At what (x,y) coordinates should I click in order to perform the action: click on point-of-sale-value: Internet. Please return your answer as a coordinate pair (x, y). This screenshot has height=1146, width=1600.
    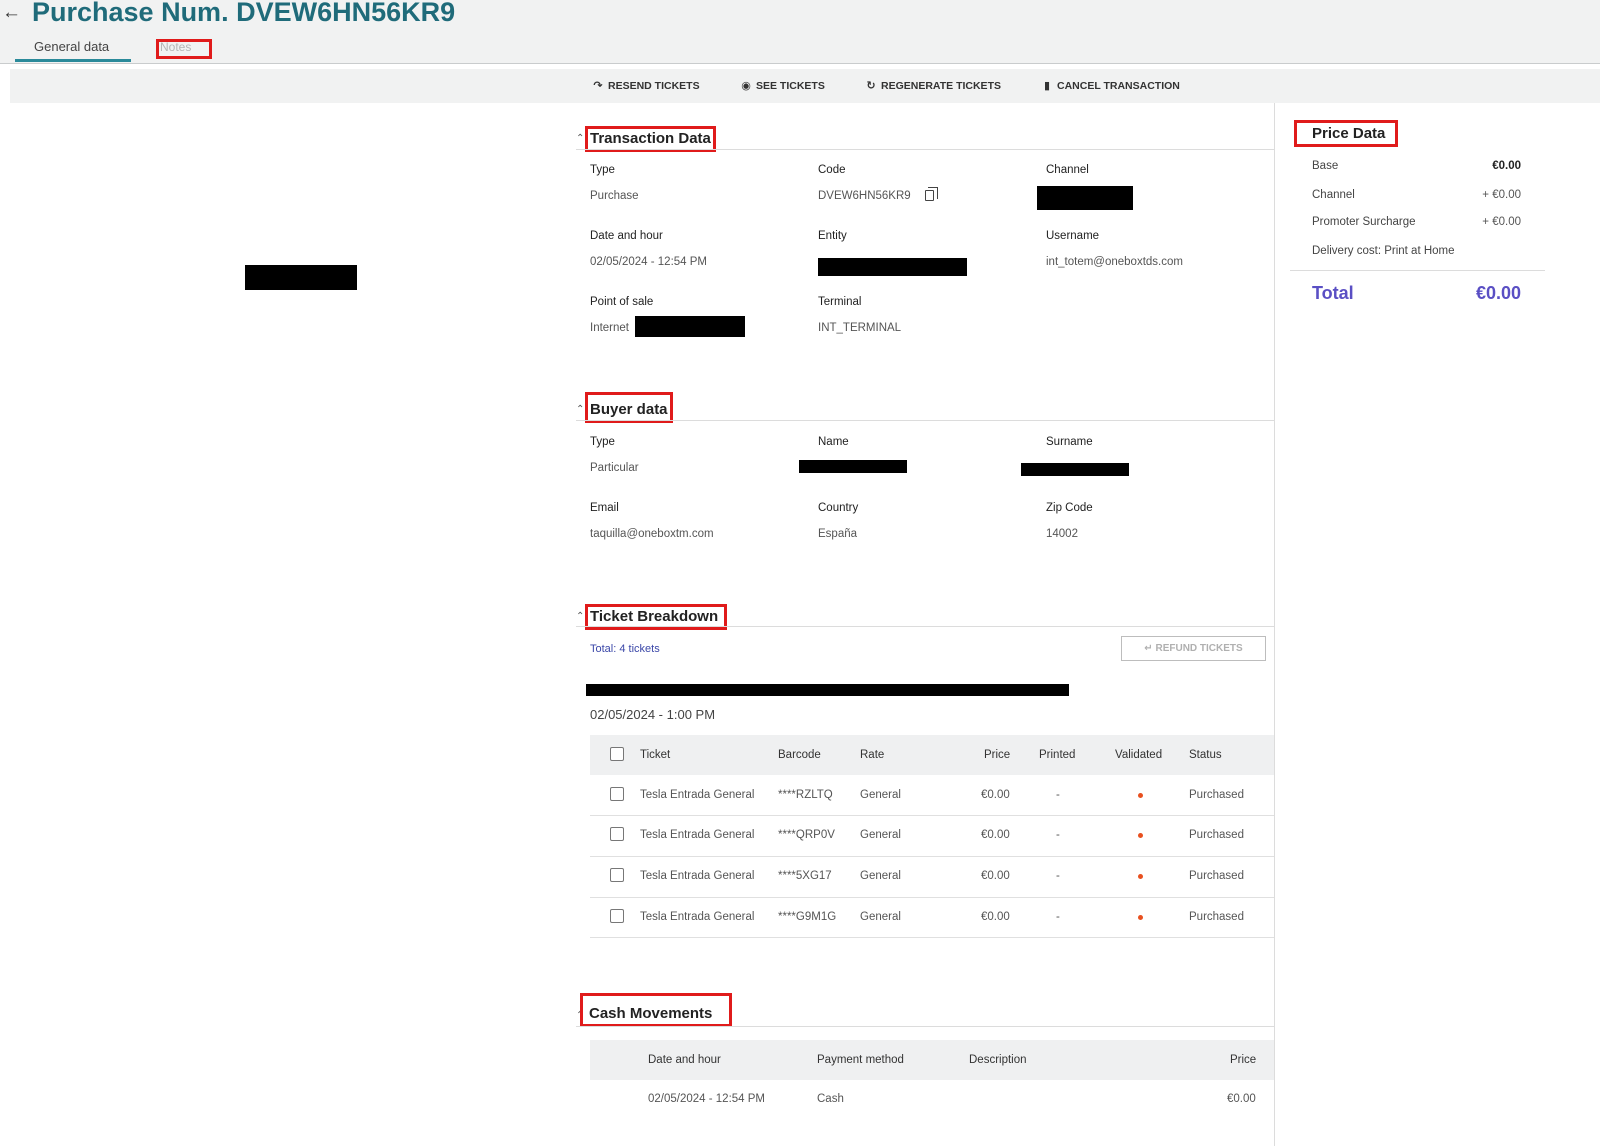
    Looking at the image, I should click on (609, 328).